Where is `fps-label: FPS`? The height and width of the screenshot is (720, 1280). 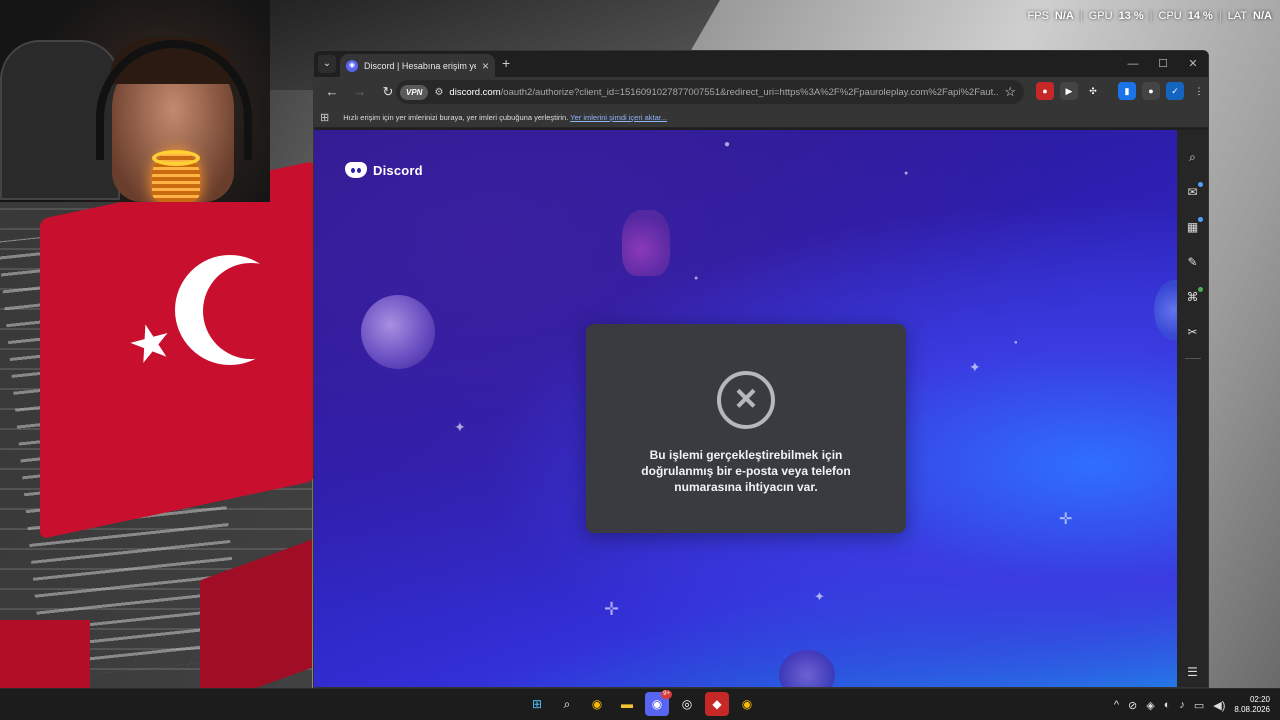 fps-label: FPS is located at coordinates (1038, 16).